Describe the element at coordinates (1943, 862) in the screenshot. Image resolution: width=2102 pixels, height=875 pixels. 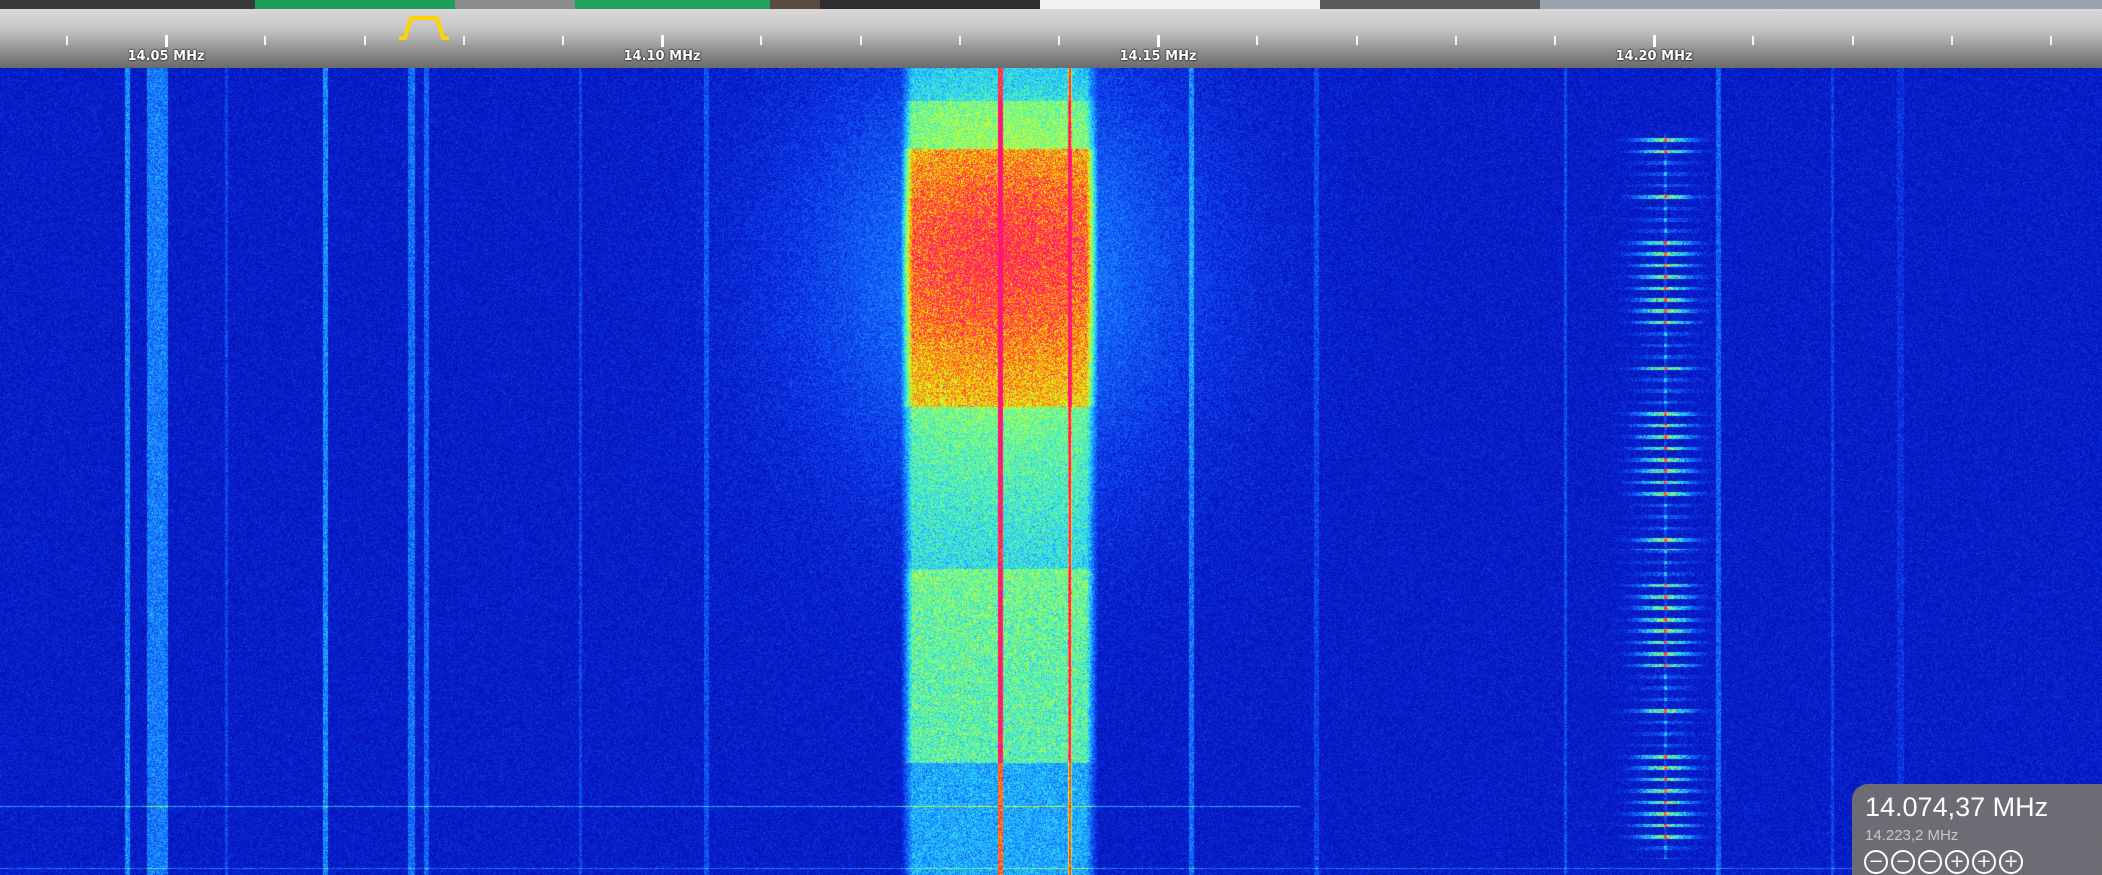
I see `zoom-controls: − − − + + +` at that location.